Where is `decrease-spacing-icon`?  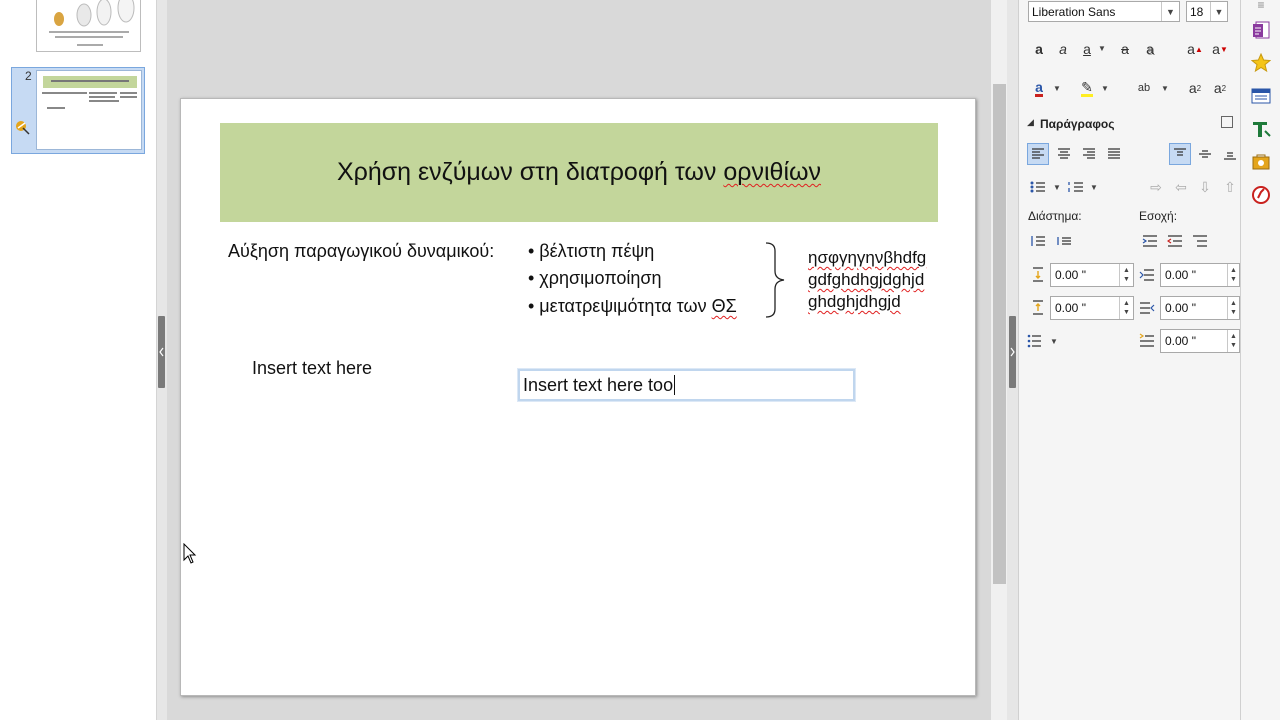 decrease-spacing-icon is located at coordinates (1064, 241).